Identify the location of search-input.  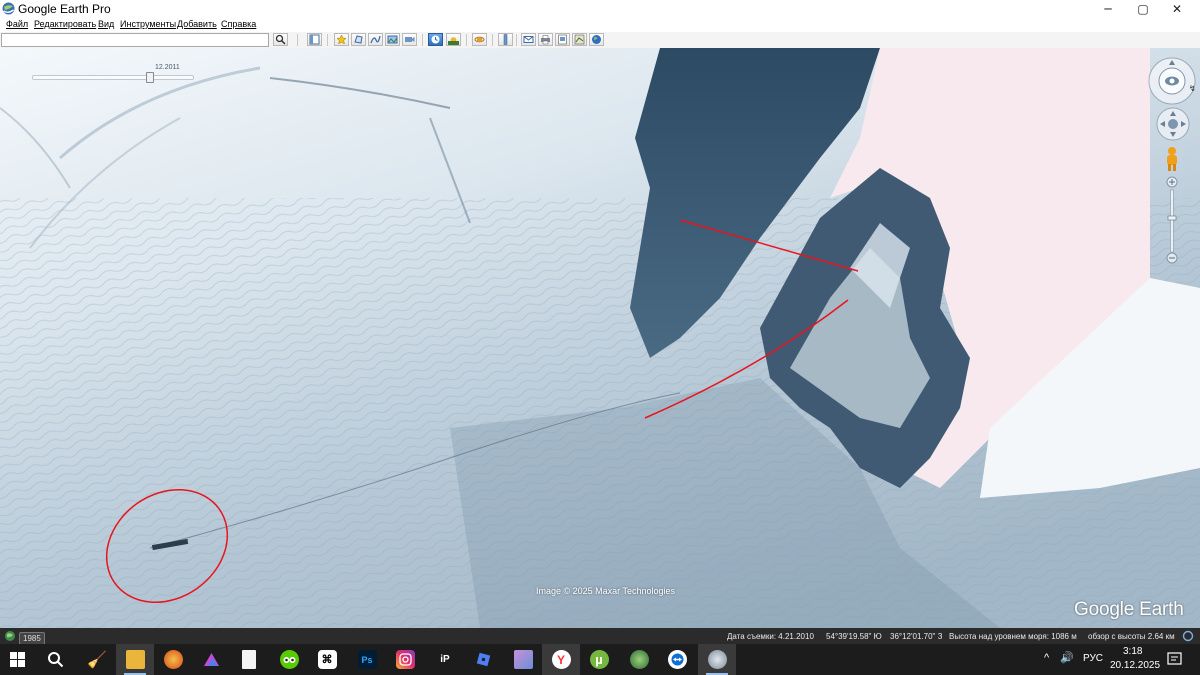
(135, 40).